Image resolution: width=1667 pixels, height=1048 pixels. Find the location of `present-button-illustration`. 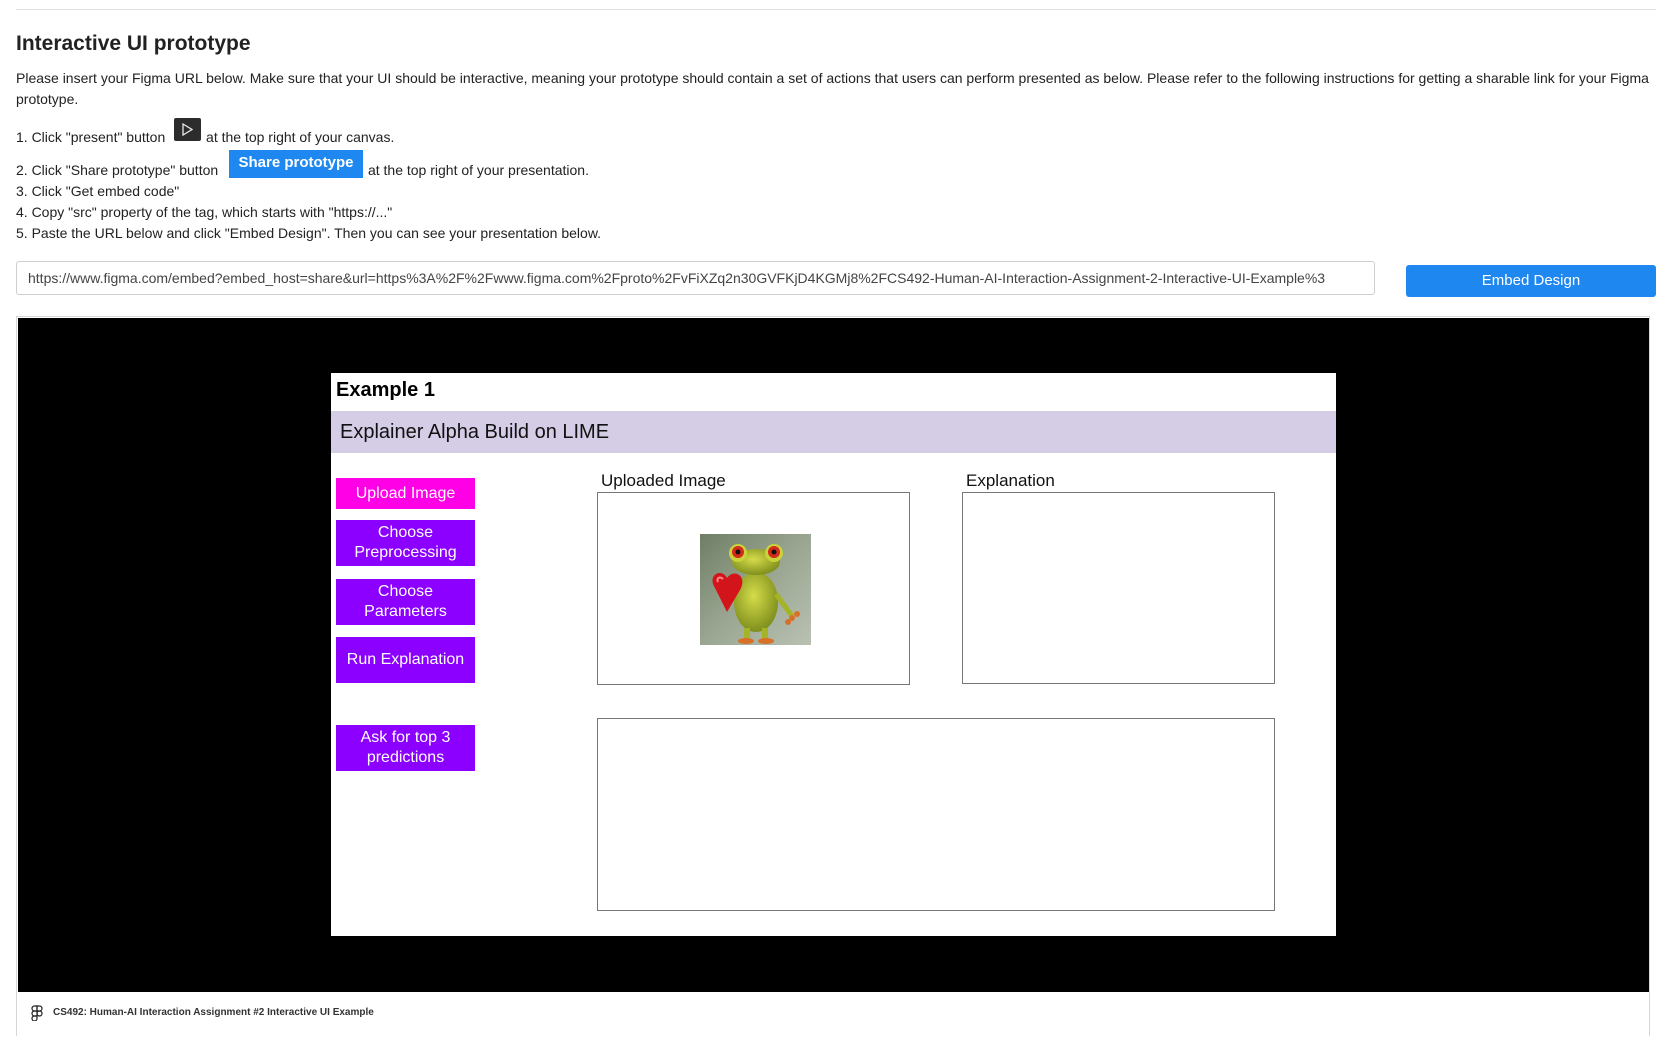

present-button-illustration is located at coordinates (187, 129).